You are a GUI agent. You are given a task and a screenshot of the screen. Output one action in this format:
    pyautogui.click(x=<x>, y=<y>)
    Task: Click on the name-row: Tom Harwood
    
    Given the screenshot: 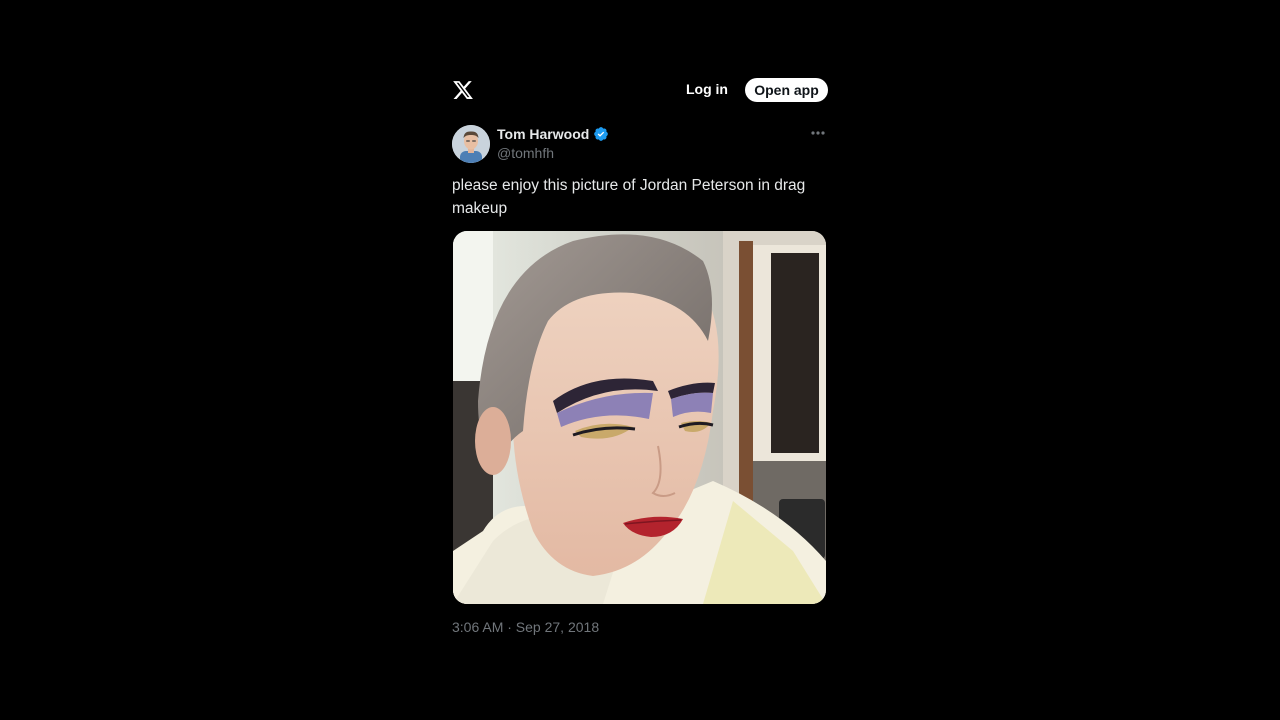 What is the action you would take?
    pyautogui.click(x=553, y=134)
    